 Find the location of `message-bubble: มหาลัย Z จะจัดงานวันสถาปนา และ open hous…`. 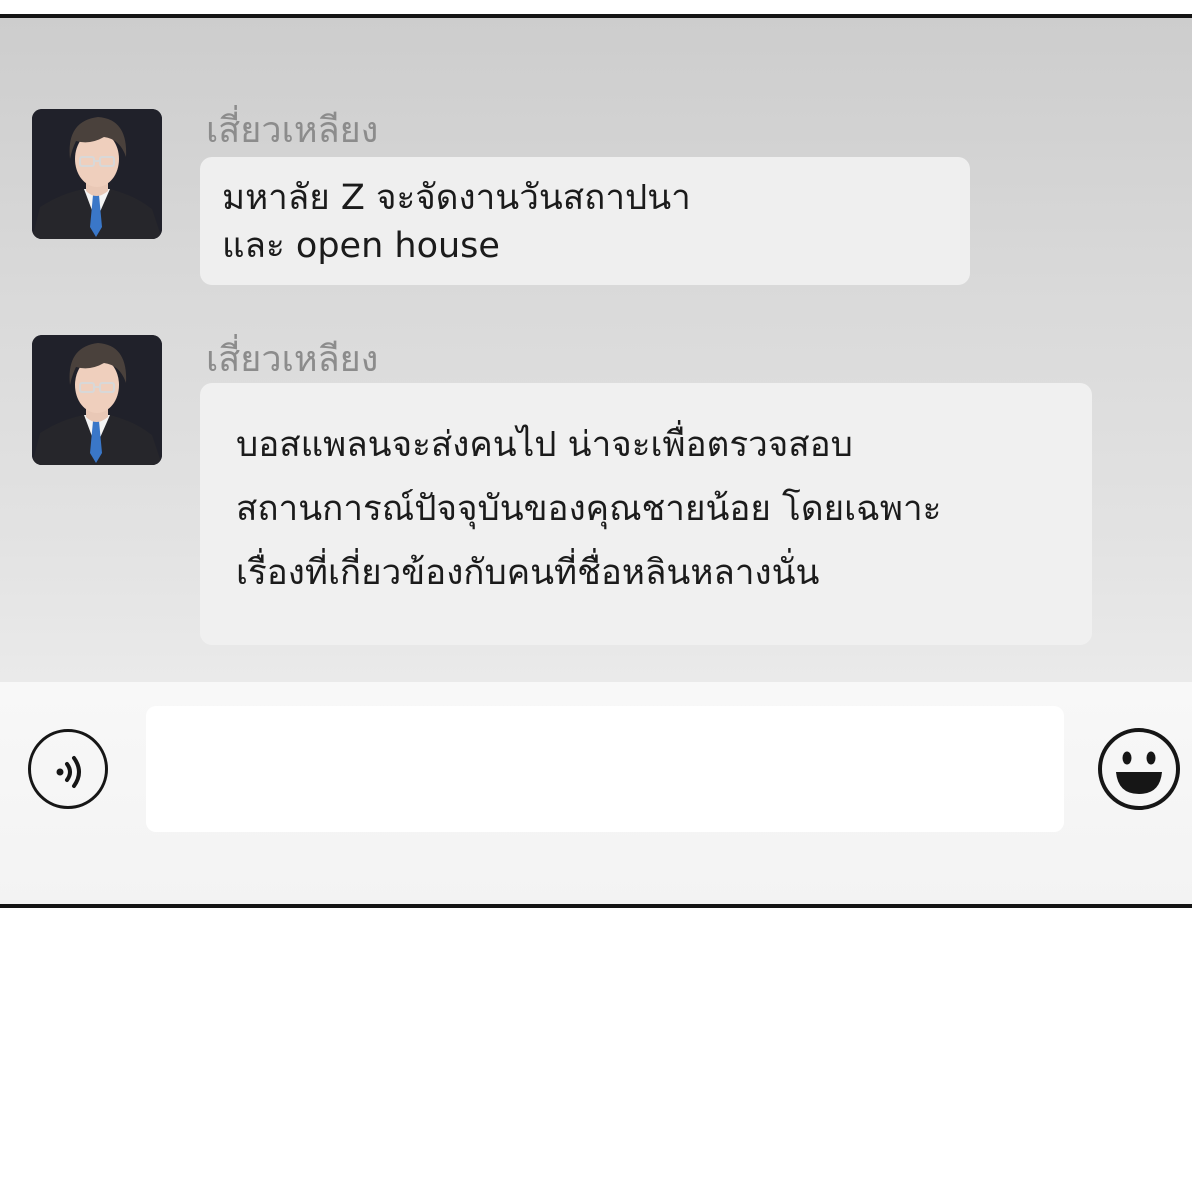

message-bubble: มหาลัย Z จะจัดงานวันสถาปนา และ open hous… is located at coordinates (585, 221).